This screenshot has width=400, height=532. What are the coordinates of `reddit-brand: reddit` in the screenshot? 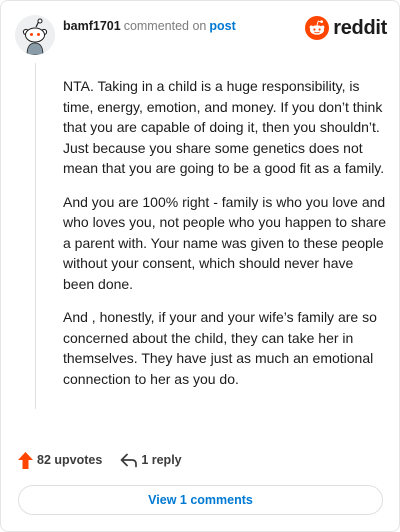 It's located at (346, 28).